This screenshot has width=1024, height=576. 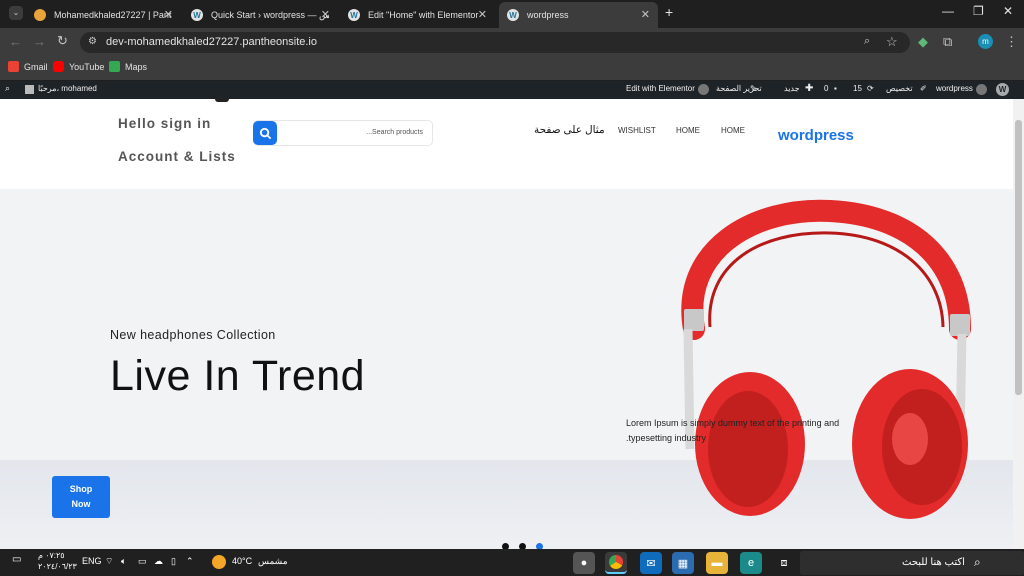 I want to click on weather-temp: 40°C, so click(x=242, y=561).